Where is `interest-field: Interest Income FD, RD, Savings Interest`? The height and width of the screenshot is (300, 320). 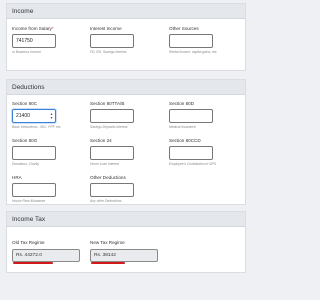 interest-field: Interest Income FD, RD, Savings Interest is located at coordinates (122, 40).